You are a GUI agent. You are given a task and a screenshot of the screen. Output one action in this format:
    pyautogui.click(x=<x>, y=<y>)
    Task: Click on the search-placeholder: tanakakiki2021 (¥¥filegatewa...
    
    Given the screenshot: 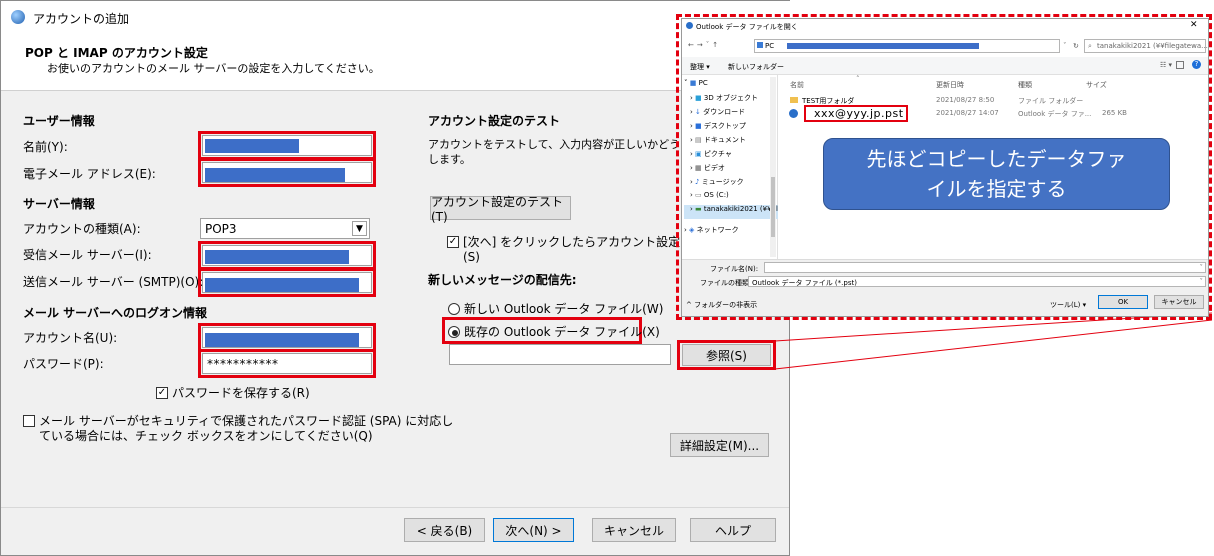 What is the action you would take?
    pyautogui.click(x=1152, y=46)
    